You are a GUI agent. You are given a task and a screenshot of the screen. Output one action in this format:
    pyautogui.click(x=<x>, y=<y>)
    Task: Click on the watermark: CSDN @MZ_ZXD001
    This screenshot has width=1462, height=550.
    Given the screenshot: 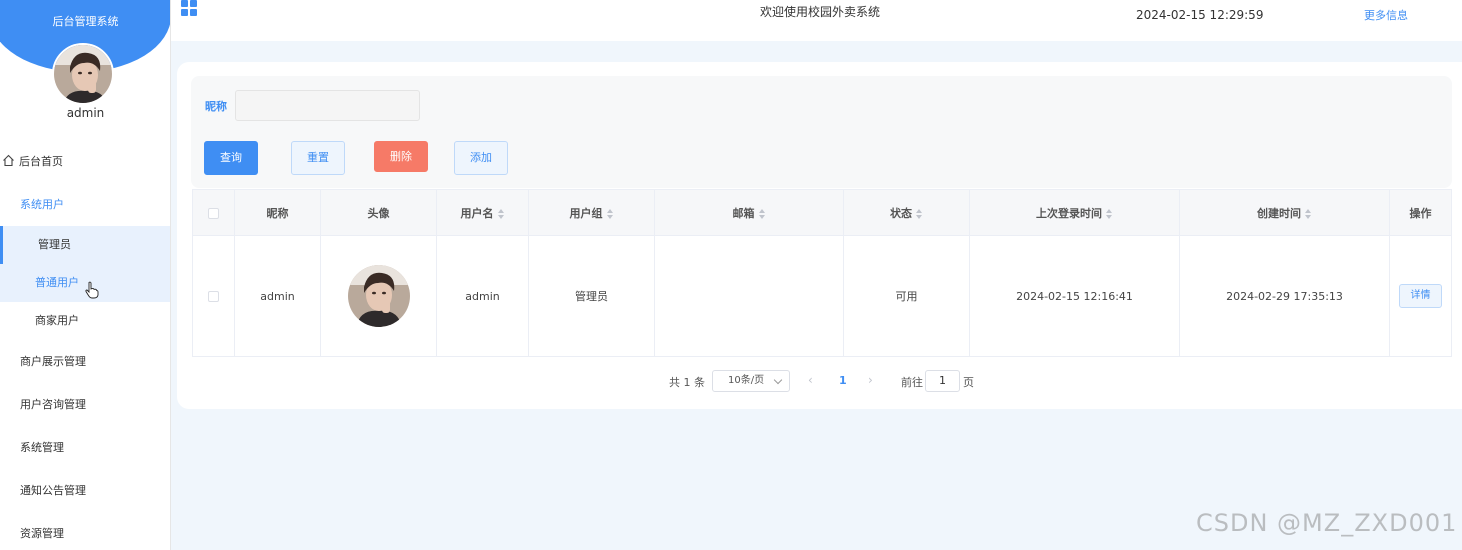 What is the action you would take?
    pyautogui.click(x=1327, y=523)
    